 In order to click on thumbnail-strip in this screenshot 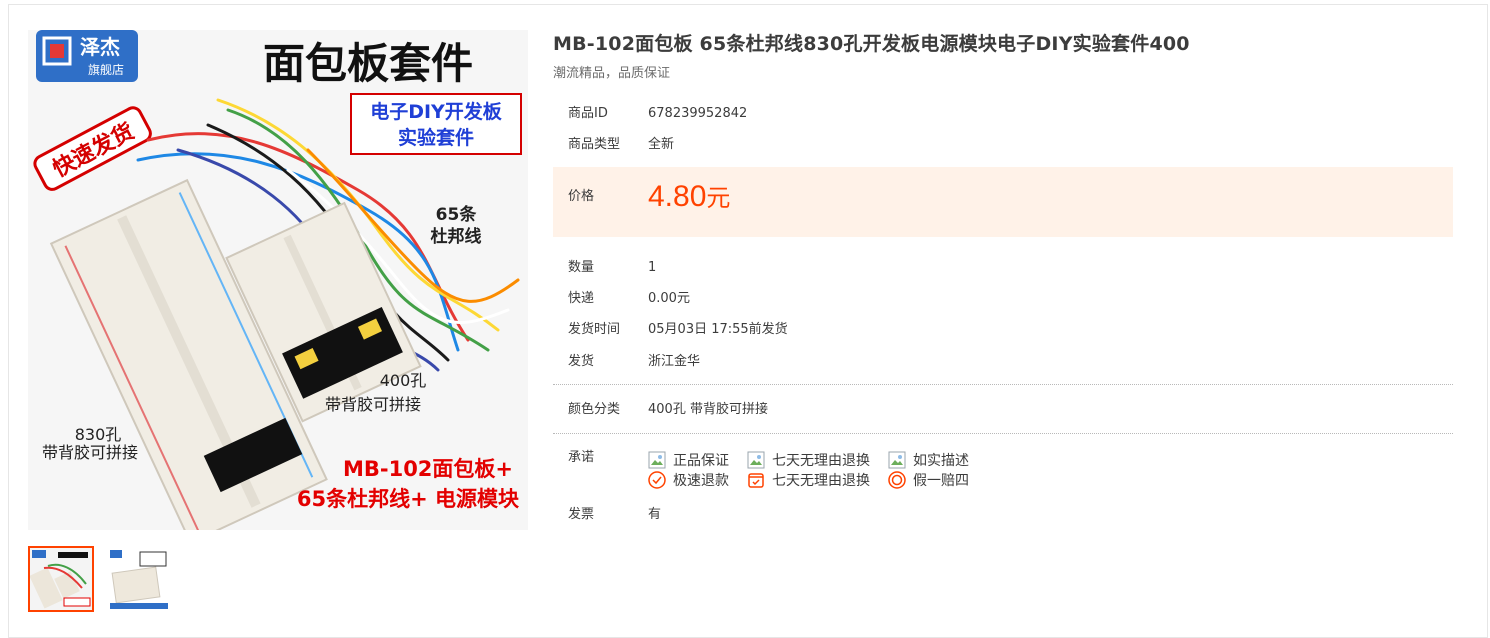, I will do `click(100, 579)`.